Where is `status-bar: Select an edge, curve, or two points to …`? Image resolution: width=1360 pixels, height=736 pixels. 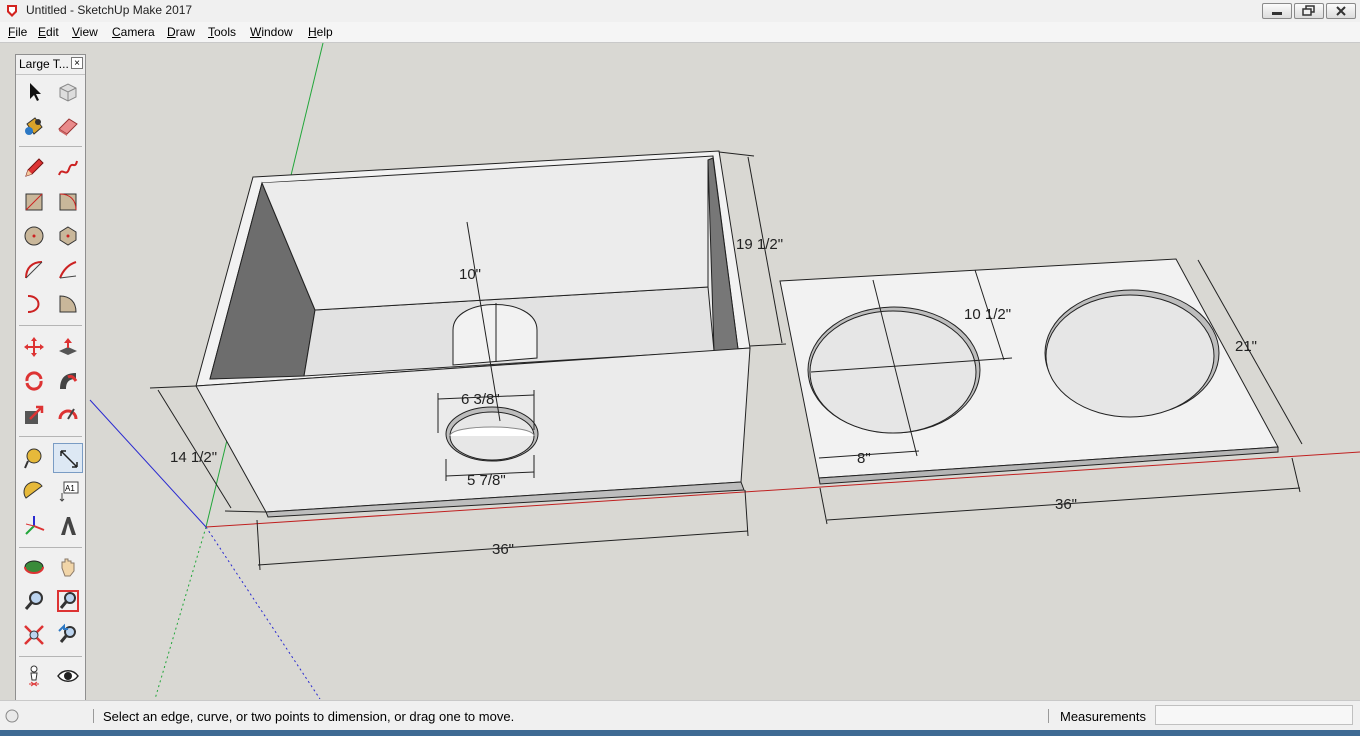
status-bar: Select an edge, curve, or two points to … is located at coordinates (680, 715).